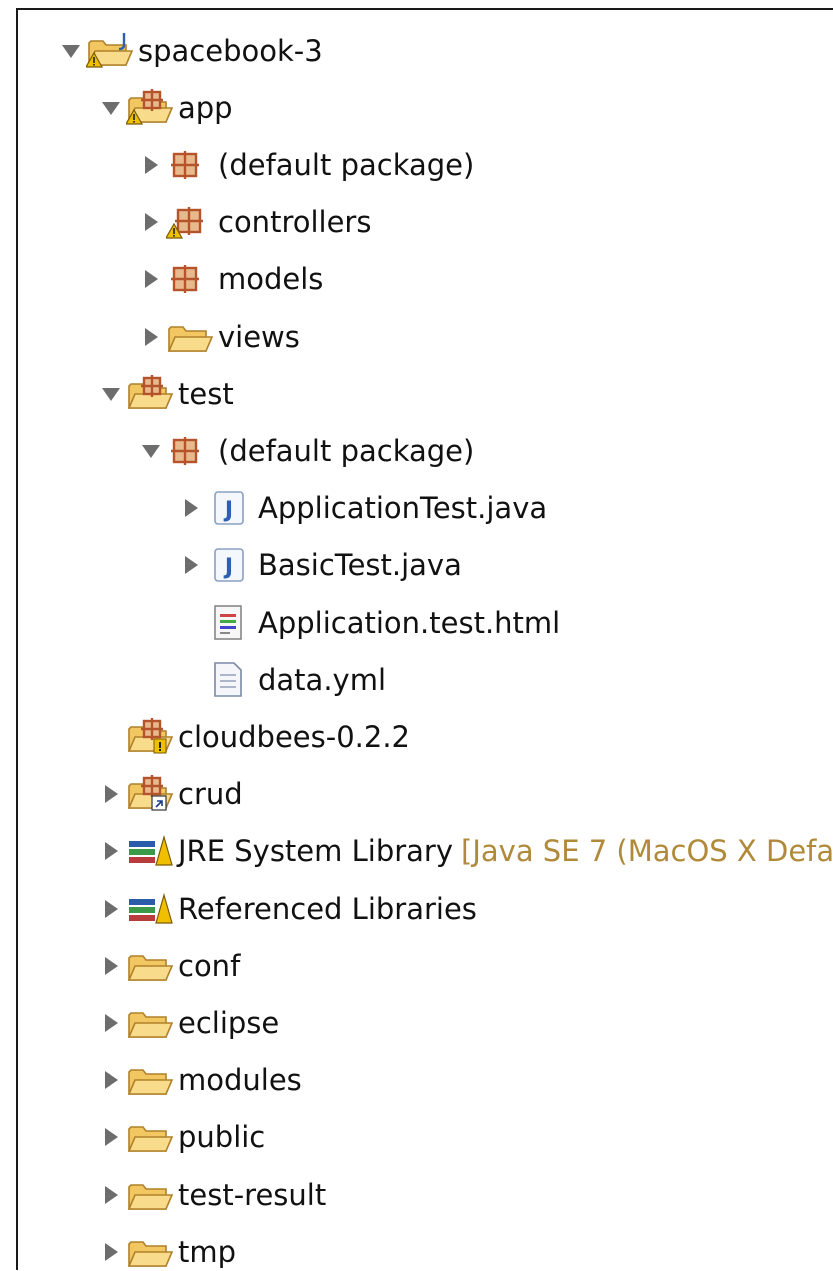 Image resolution: width=833 pixels, height=1271 pixels. I want to click on tree-item-conf: conf, so click(168, 965).